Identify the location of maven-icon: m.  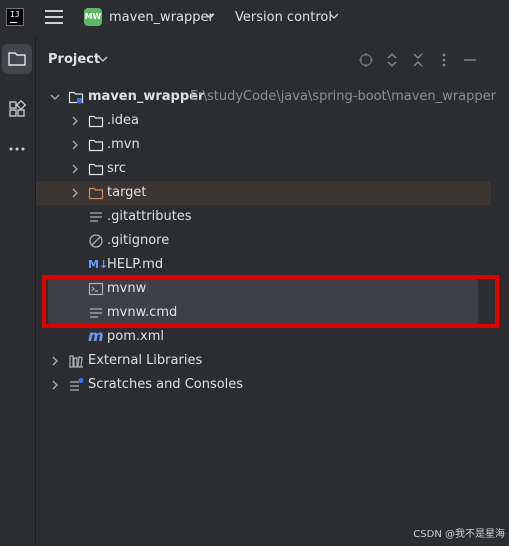
(96, 336).